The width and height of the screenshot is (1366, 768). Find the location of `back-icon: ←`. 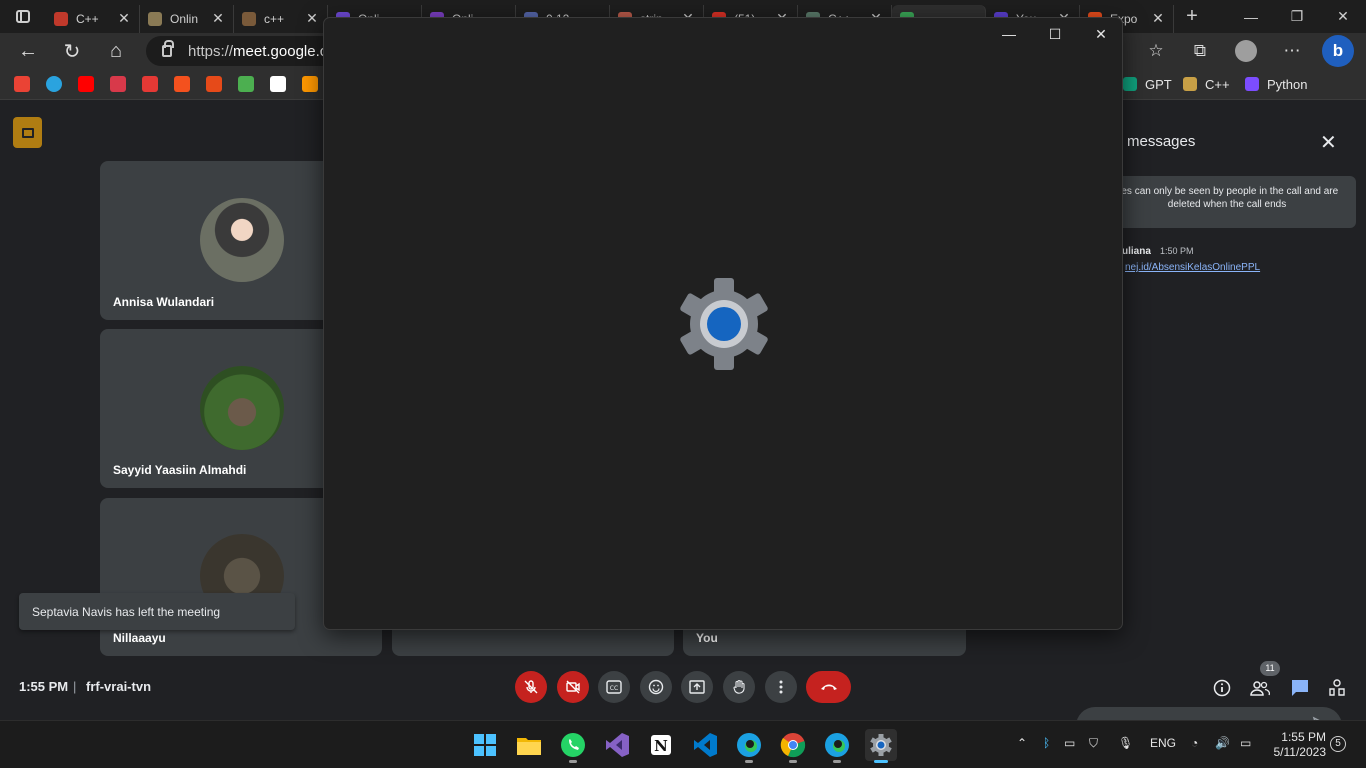

back-icon: ← is located at coordinates (28, 51).